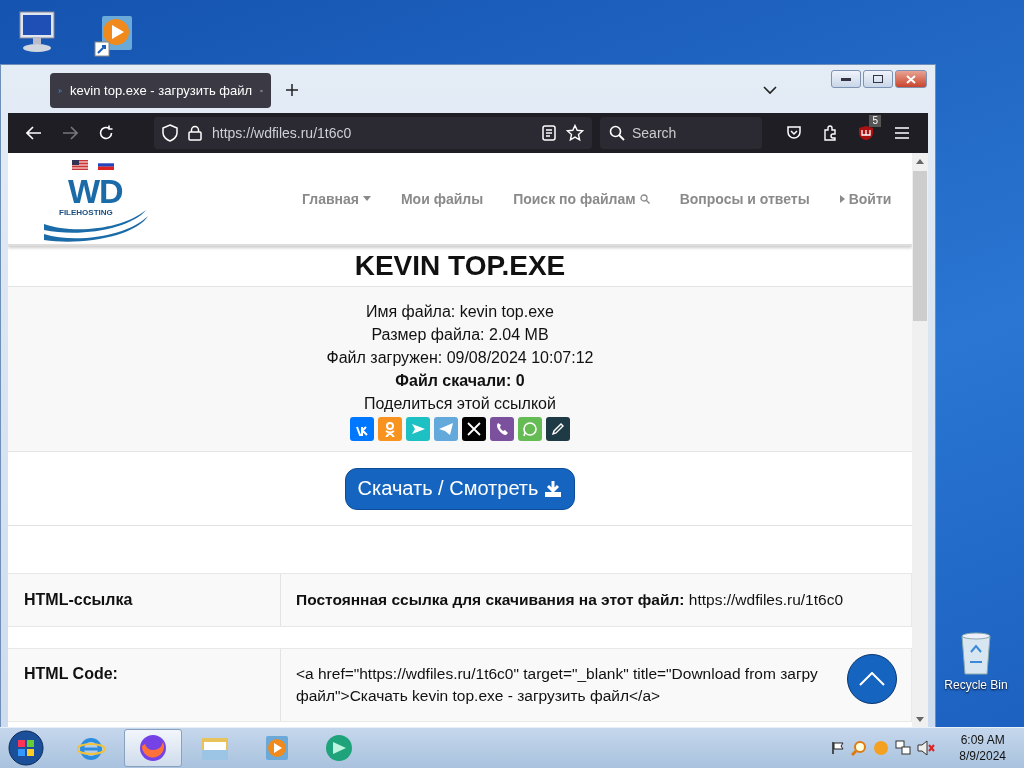  What do you see at coordinates (920, 246) in the screenshot?
I see `scrollbar-thumb` at bounding box center [920, 246].